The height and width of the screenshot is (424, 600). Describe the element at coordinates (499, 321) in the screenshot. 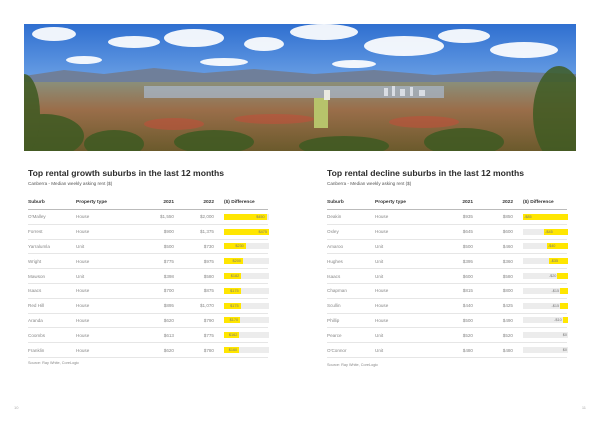

I see `year-2022-cell: $490` at that location.